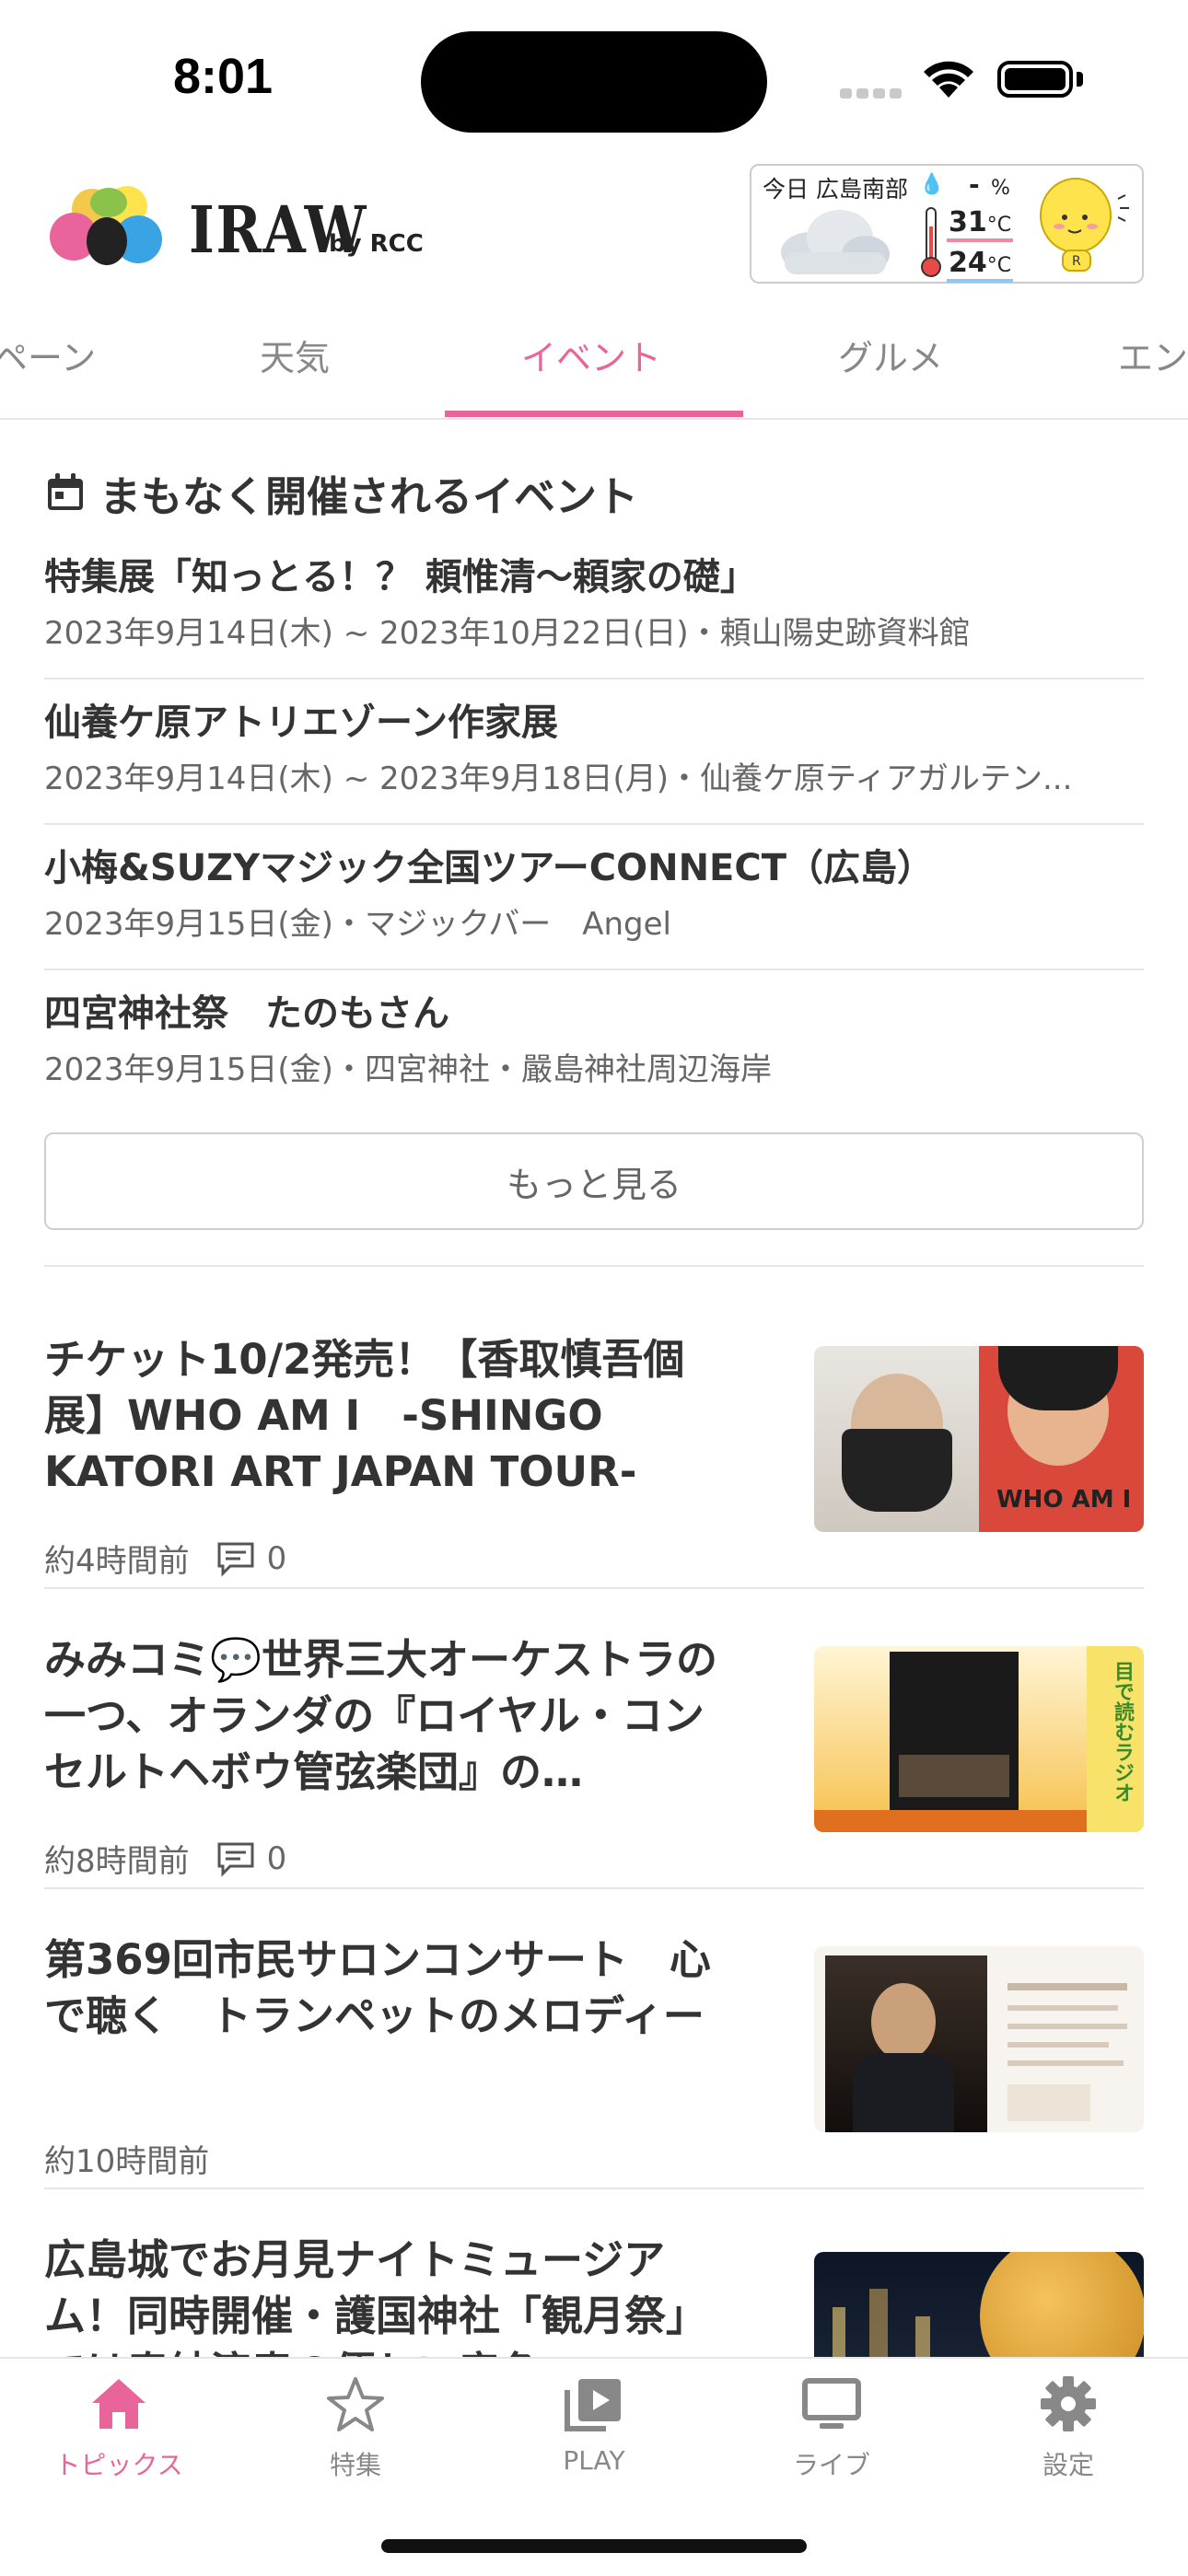 The image size is (1188, 2576). I want to click on tabbar-label: ライブ, so click(831, 2465).